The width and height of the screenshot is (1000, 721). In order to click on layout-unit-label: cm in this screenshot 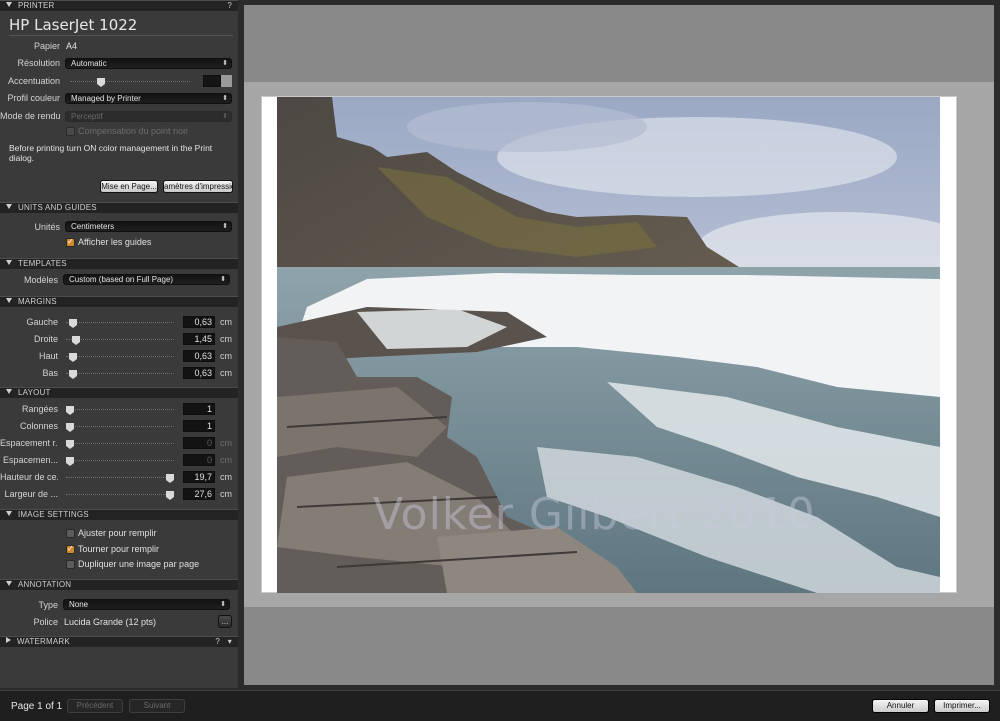, I will do `click(226, 460)`.